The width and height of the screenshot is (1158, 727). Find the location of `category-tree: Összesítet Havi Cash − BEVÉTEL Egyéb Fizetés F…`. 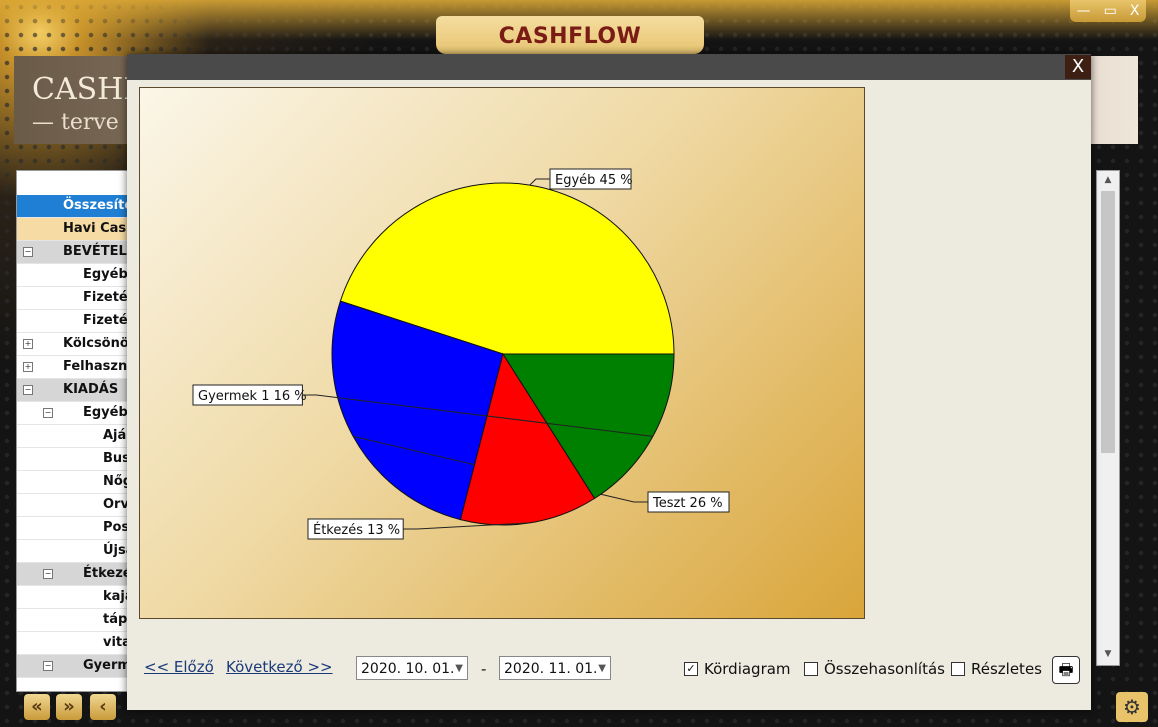

category-tree: Összesítet Havi Cash − BEVÉTEL Egyéb Fizetés F… is located at coordinates (73, 431).